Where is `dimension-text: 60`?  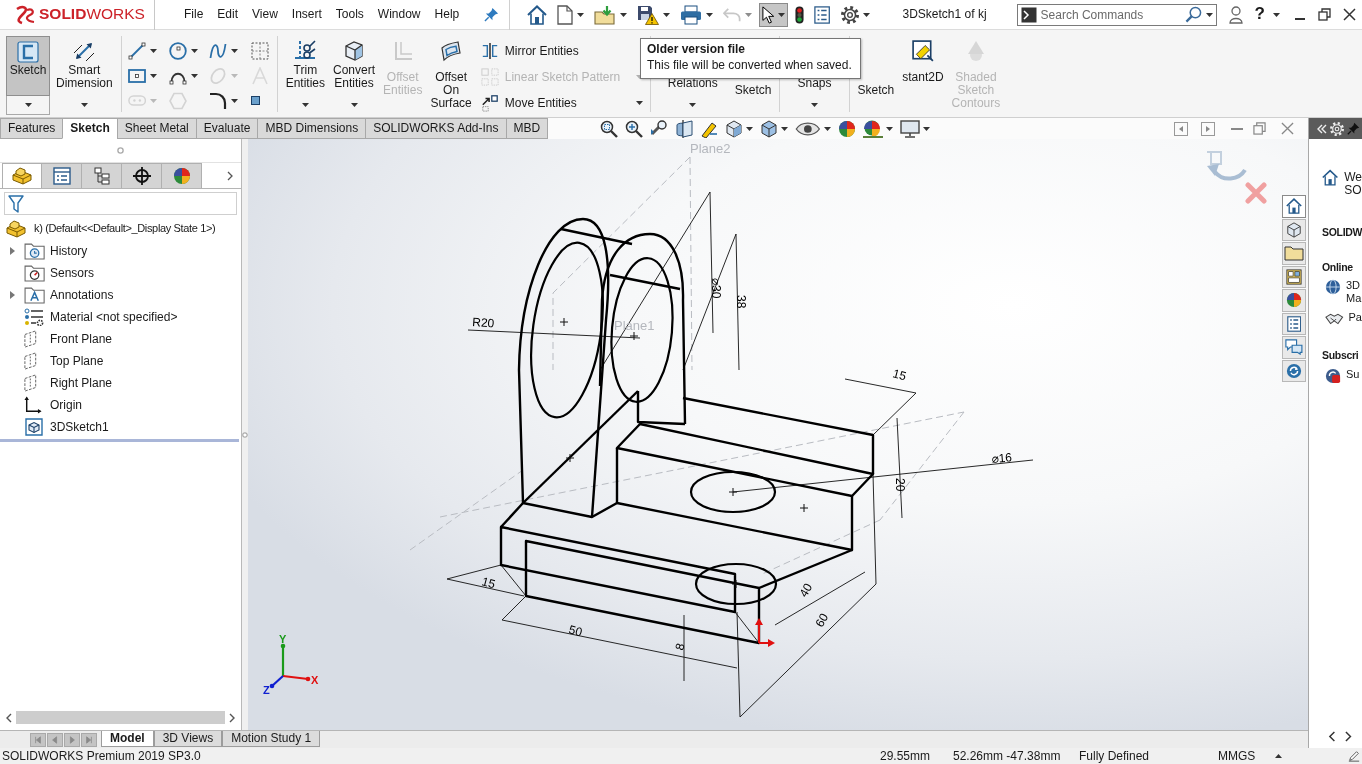 dimension-text: 60 is located at coordinates (822, 620).